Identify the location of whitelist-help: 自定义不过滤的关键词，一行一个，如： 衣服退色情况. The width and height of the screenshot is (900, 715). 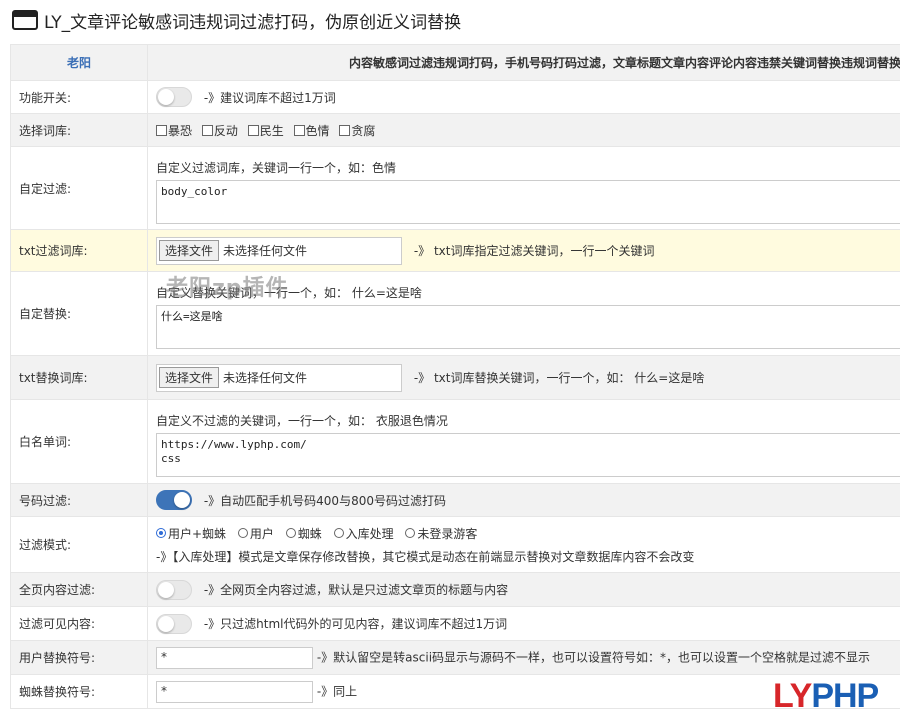
(528, 420).